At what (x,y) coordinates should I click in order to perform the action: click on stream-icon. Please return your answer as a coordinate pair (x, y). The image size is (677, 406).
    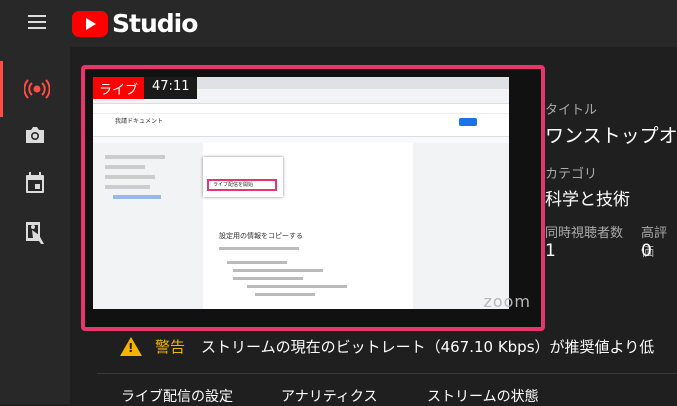
    Looking at the image, I should click on (35, 233).